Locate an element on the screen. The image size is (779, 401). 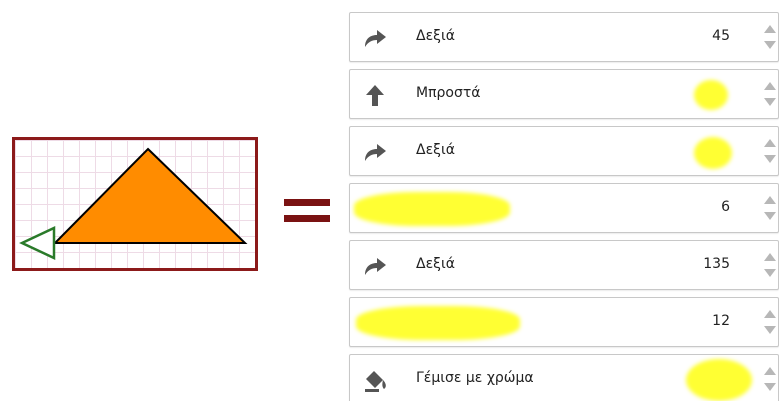
command-row-turn-right: Δεξιά 45 is located at coordinates (564, 37).